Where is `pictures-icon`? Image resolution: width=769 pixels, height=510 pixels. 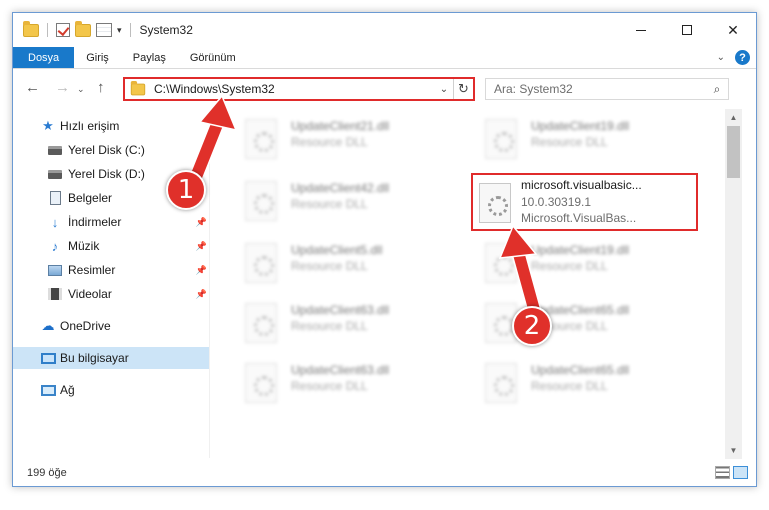
pictures-icon is located at coordinates (55, 270).